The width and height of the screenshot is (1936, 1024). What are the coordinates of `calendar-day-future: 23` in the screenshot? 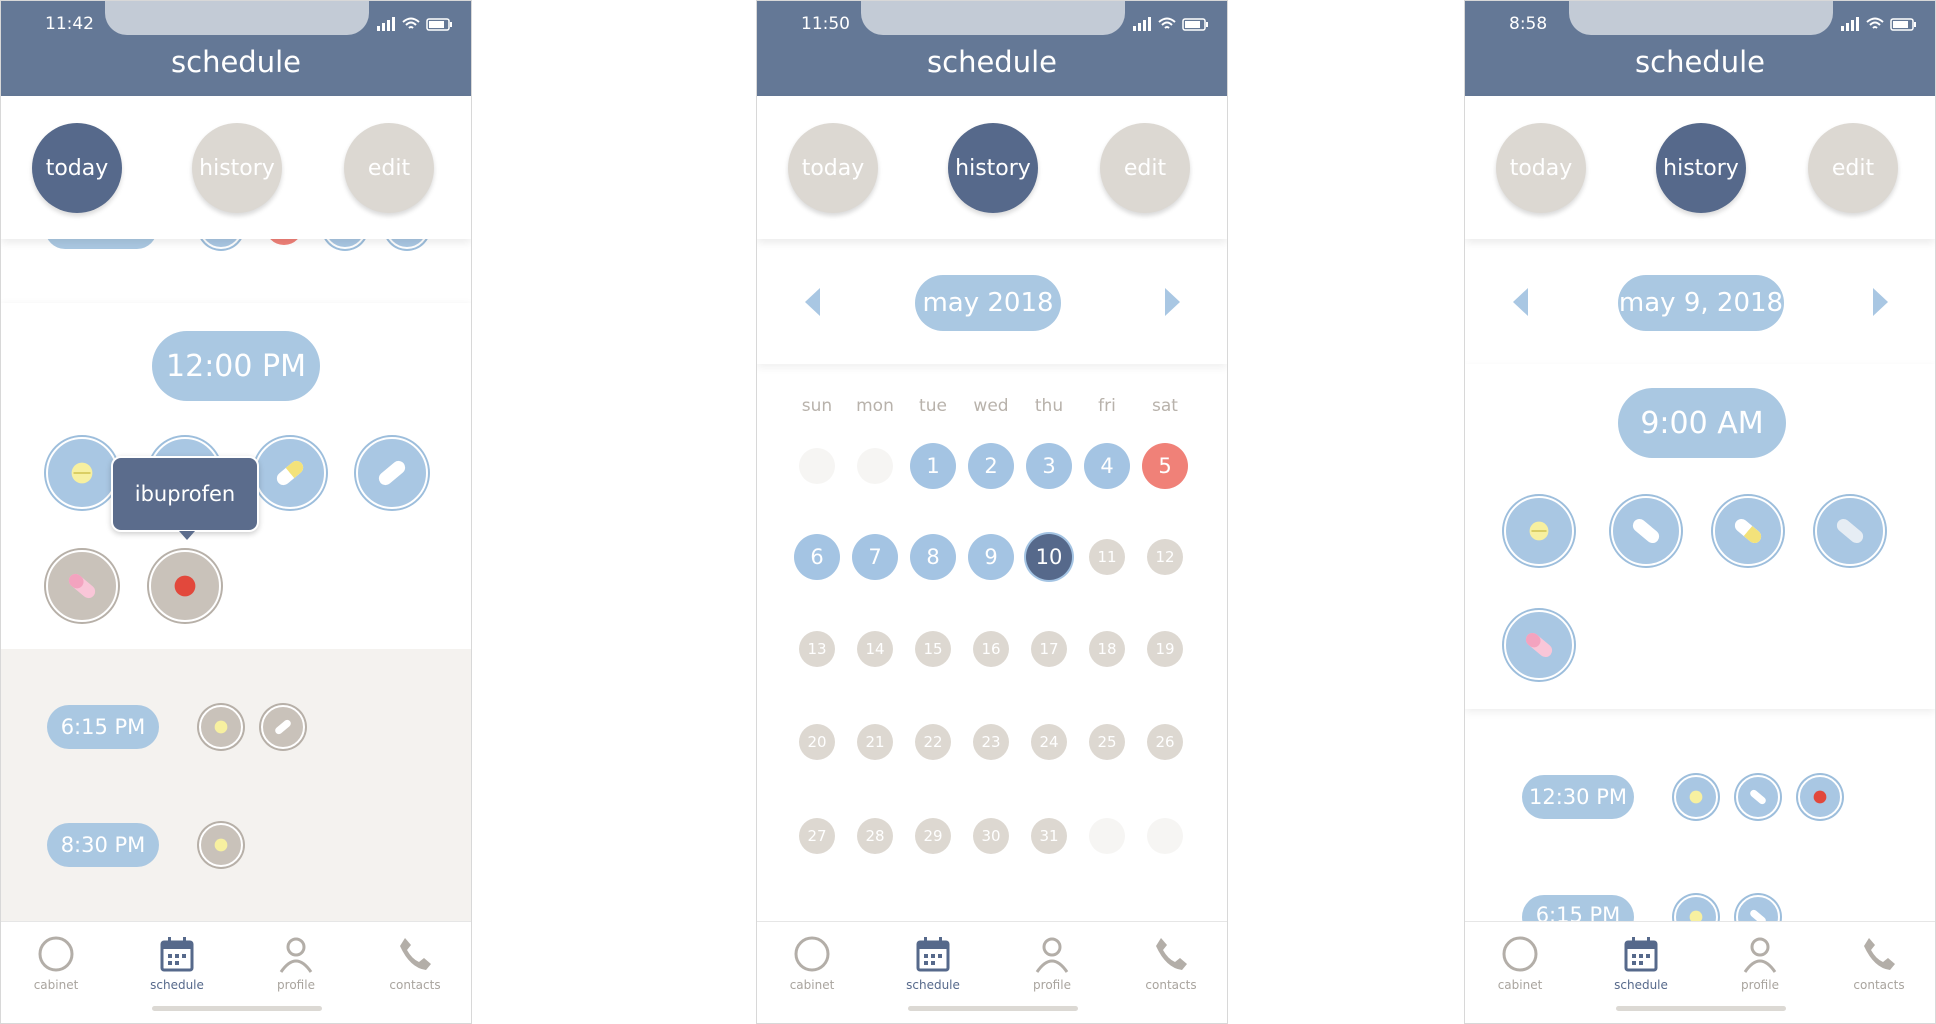 It's located at (991, 742).